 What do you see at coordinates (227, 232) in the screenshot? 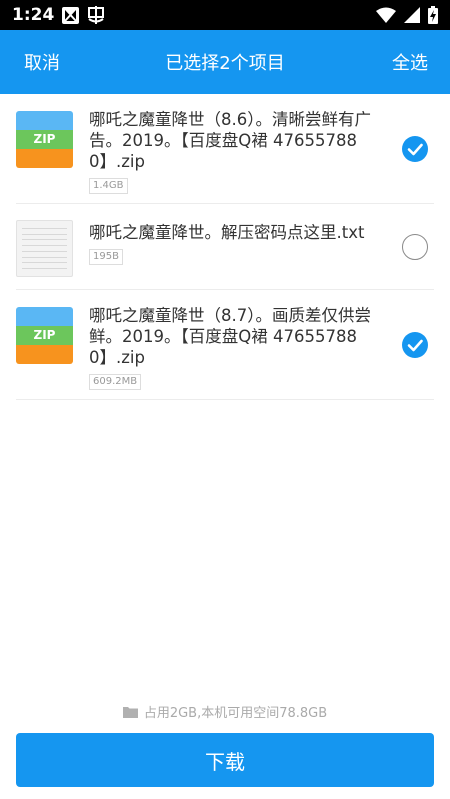
I see `file-name: 哪吒之魔童降世。解压密码点这里.txt` at bounding box center [227, 232].